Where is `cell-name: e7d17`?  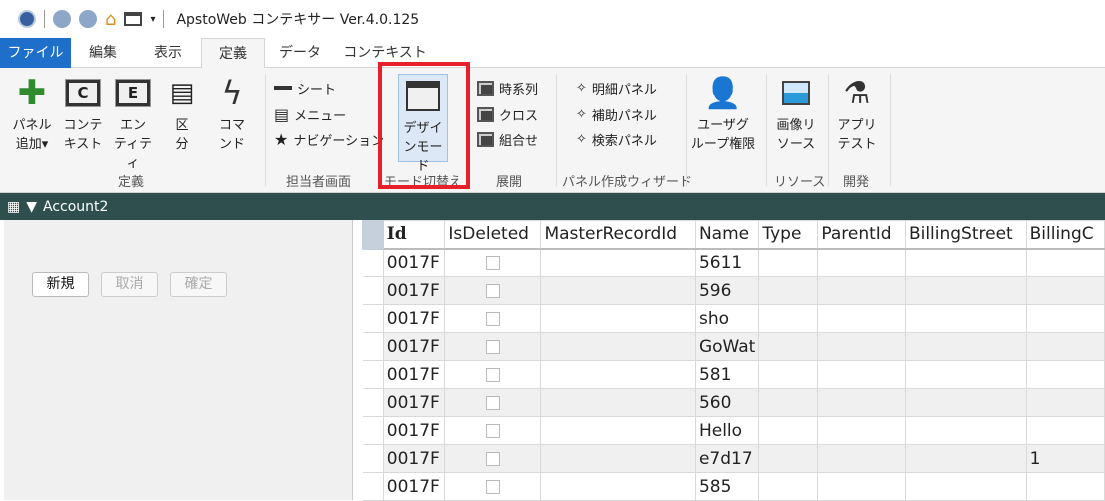
cell-name: e7d17 is located at coordinates (727, 458).